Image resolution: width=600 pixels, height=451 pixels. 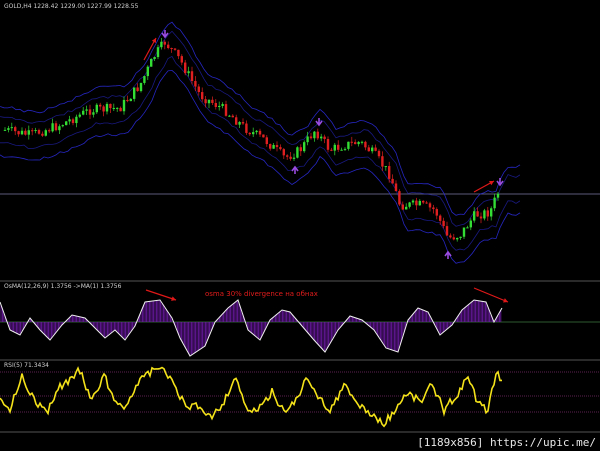 What do you see at coordinates (251, 328) in the screenshot?
I see `osma-line` at bounding box center [251, 328].